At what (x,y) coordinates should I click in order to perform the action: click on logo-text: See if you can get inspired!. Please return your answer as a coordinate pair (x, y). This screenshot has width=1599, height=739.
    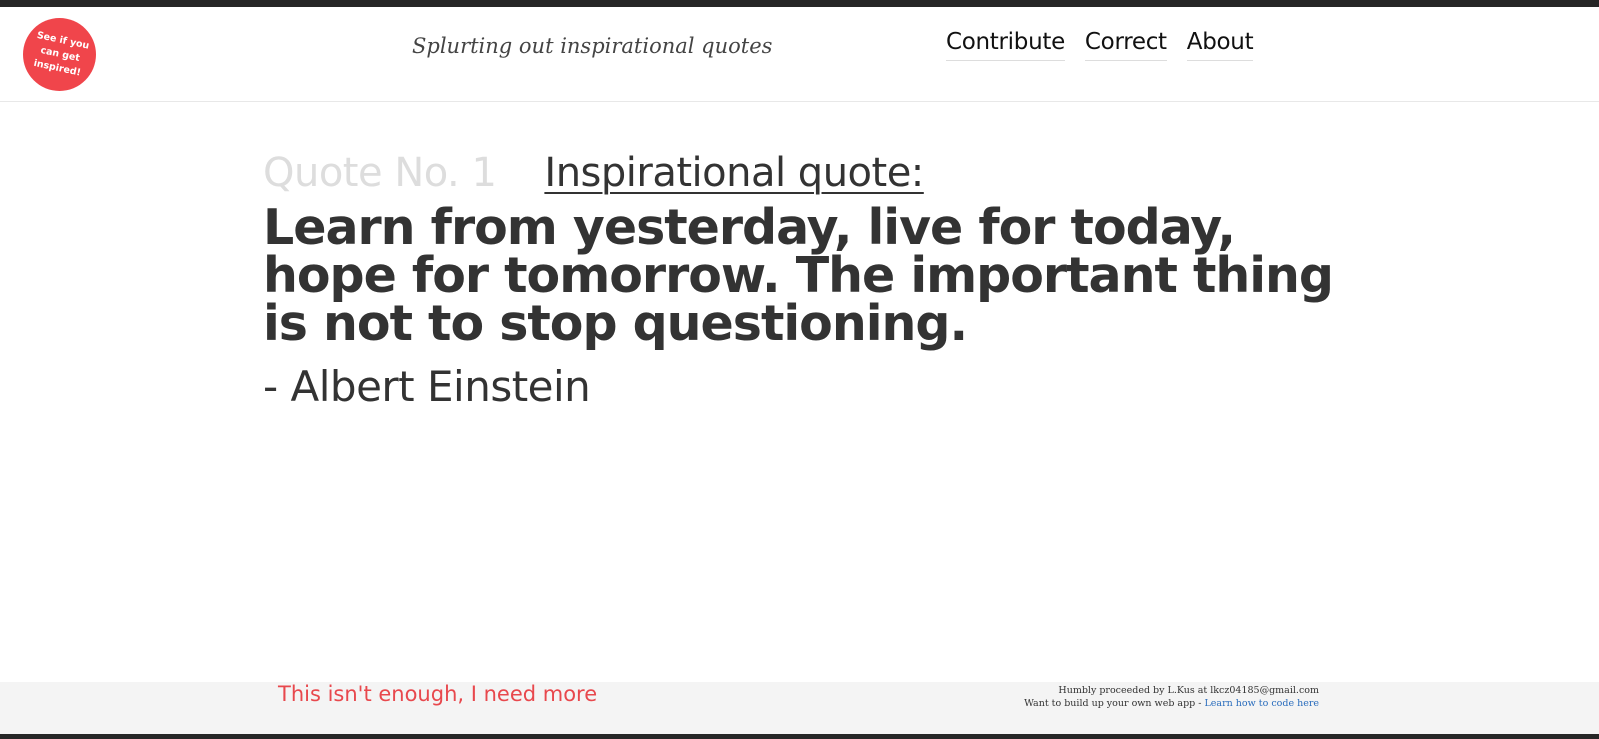
    Looking at the image, I should click on (61, 54).